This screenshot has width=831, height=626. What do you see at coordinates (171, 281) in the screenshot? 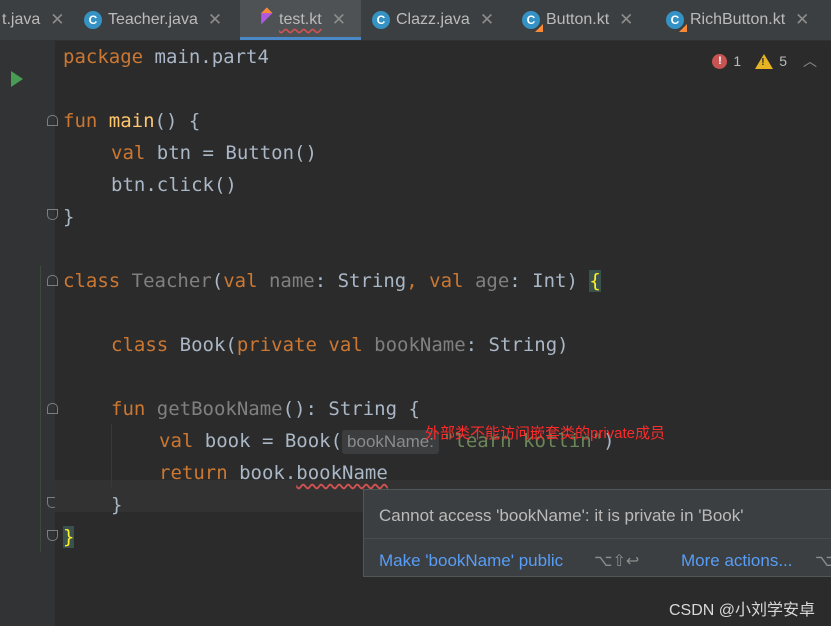
I see `class-name: Teacher` at bounding box center [171, 281].